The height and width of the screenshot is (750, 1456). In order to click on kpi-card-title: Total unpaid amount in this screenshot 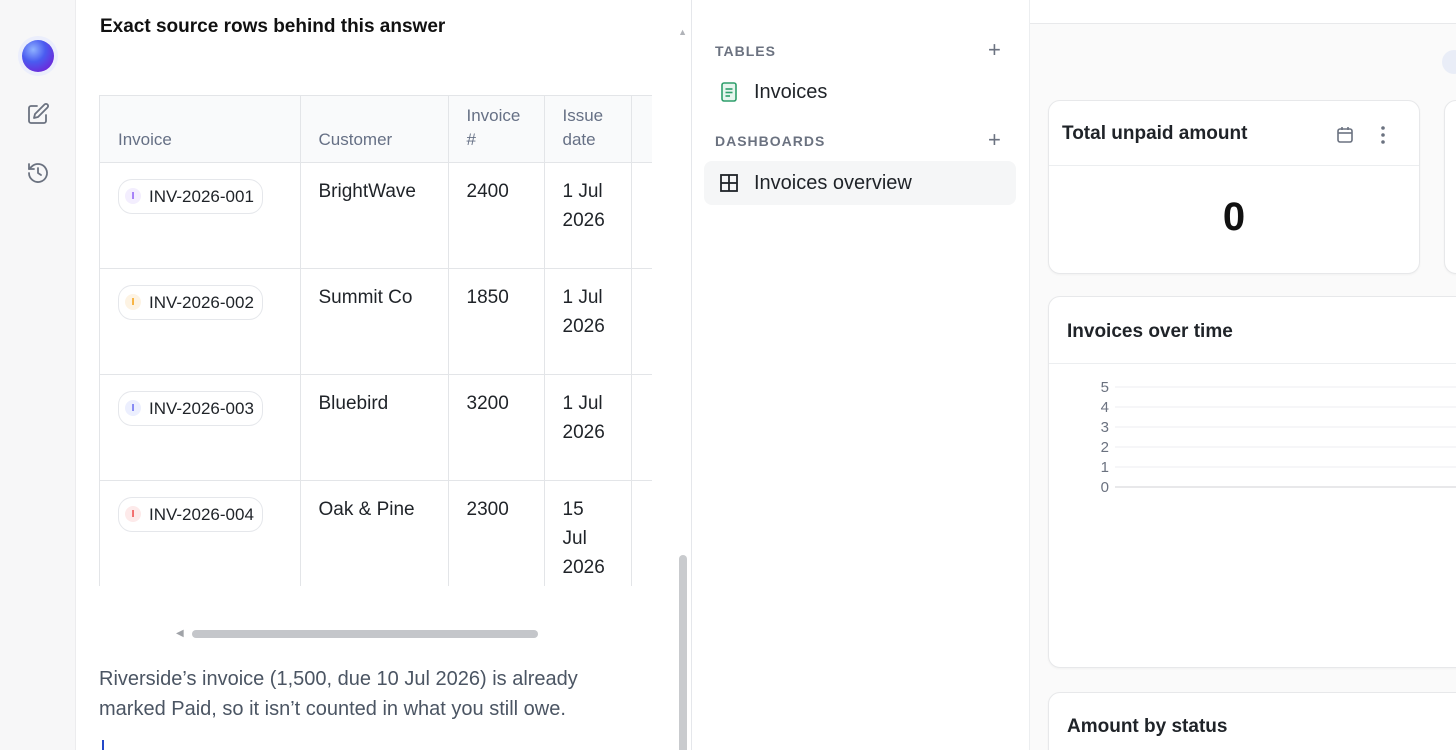, I will do `click(1155, 133)`.